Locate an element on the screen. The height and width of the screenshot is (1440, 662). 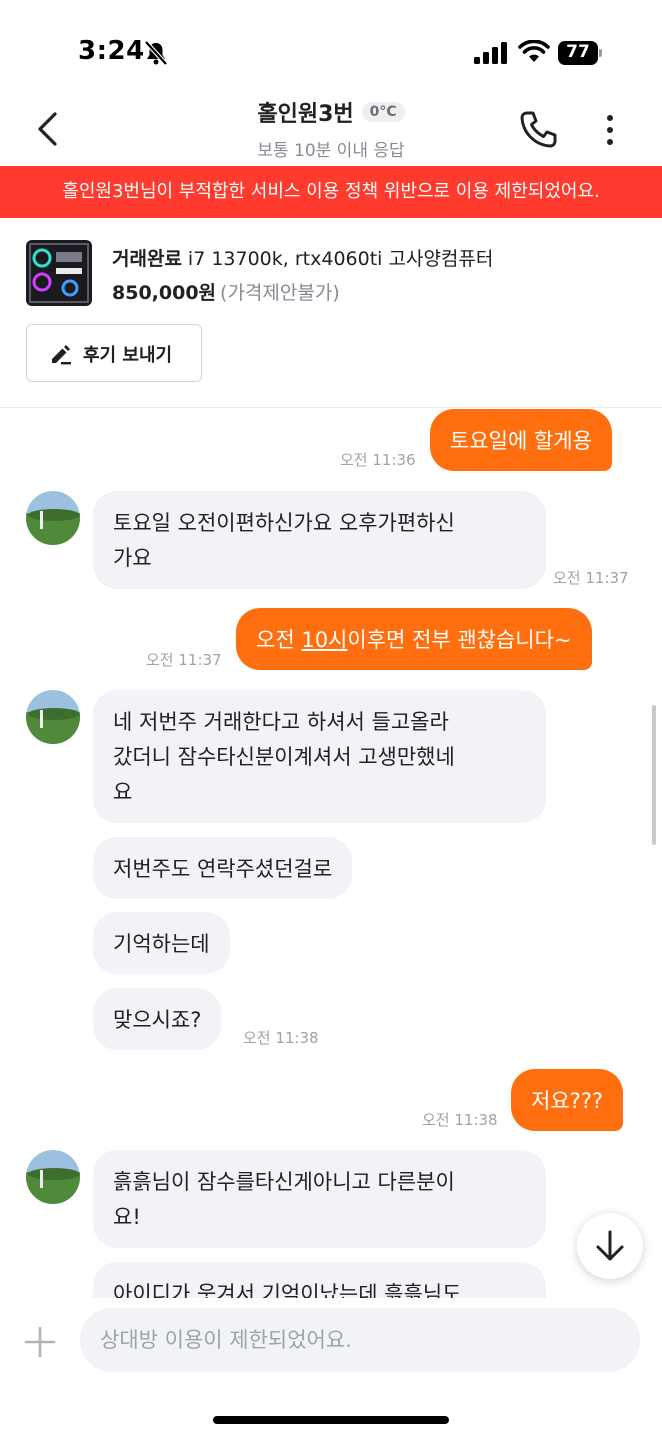
message-line: 요! is located at coordinates (127, 1217).